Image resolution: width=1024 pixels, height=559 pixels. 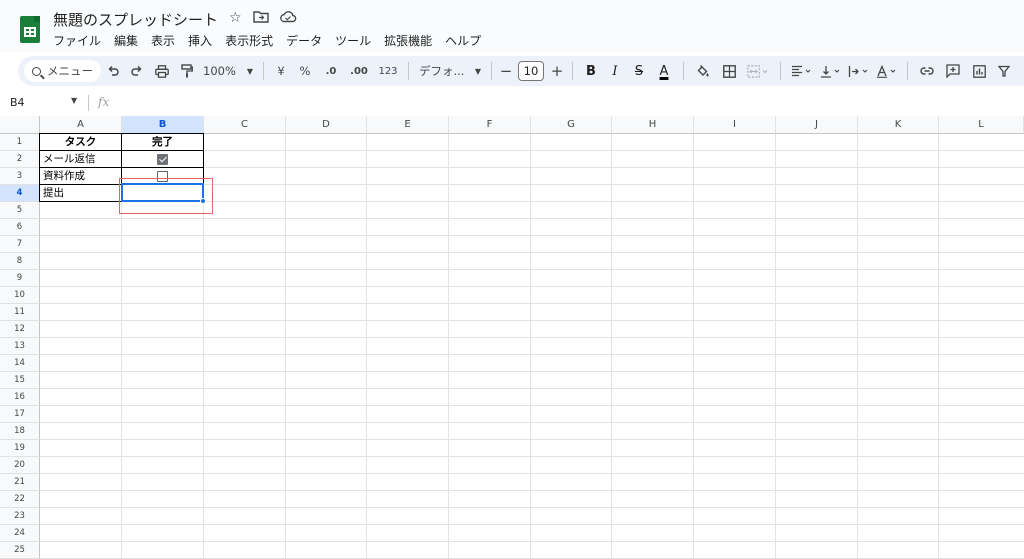 What do you see at coordinates (653, 125) in the screenshot?
I see `column-header-h: H` at bounding box center [653, 125].